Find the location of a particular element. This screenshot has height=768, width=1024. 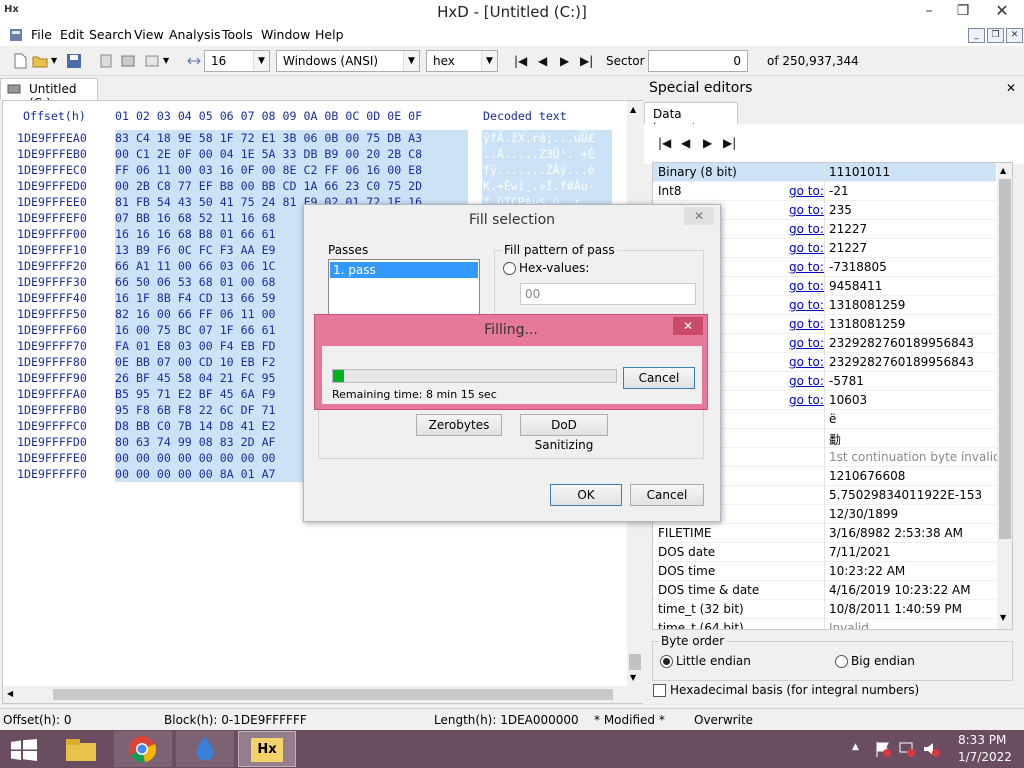

menu-analysis: Analysis is located at coordinates (195, 34).